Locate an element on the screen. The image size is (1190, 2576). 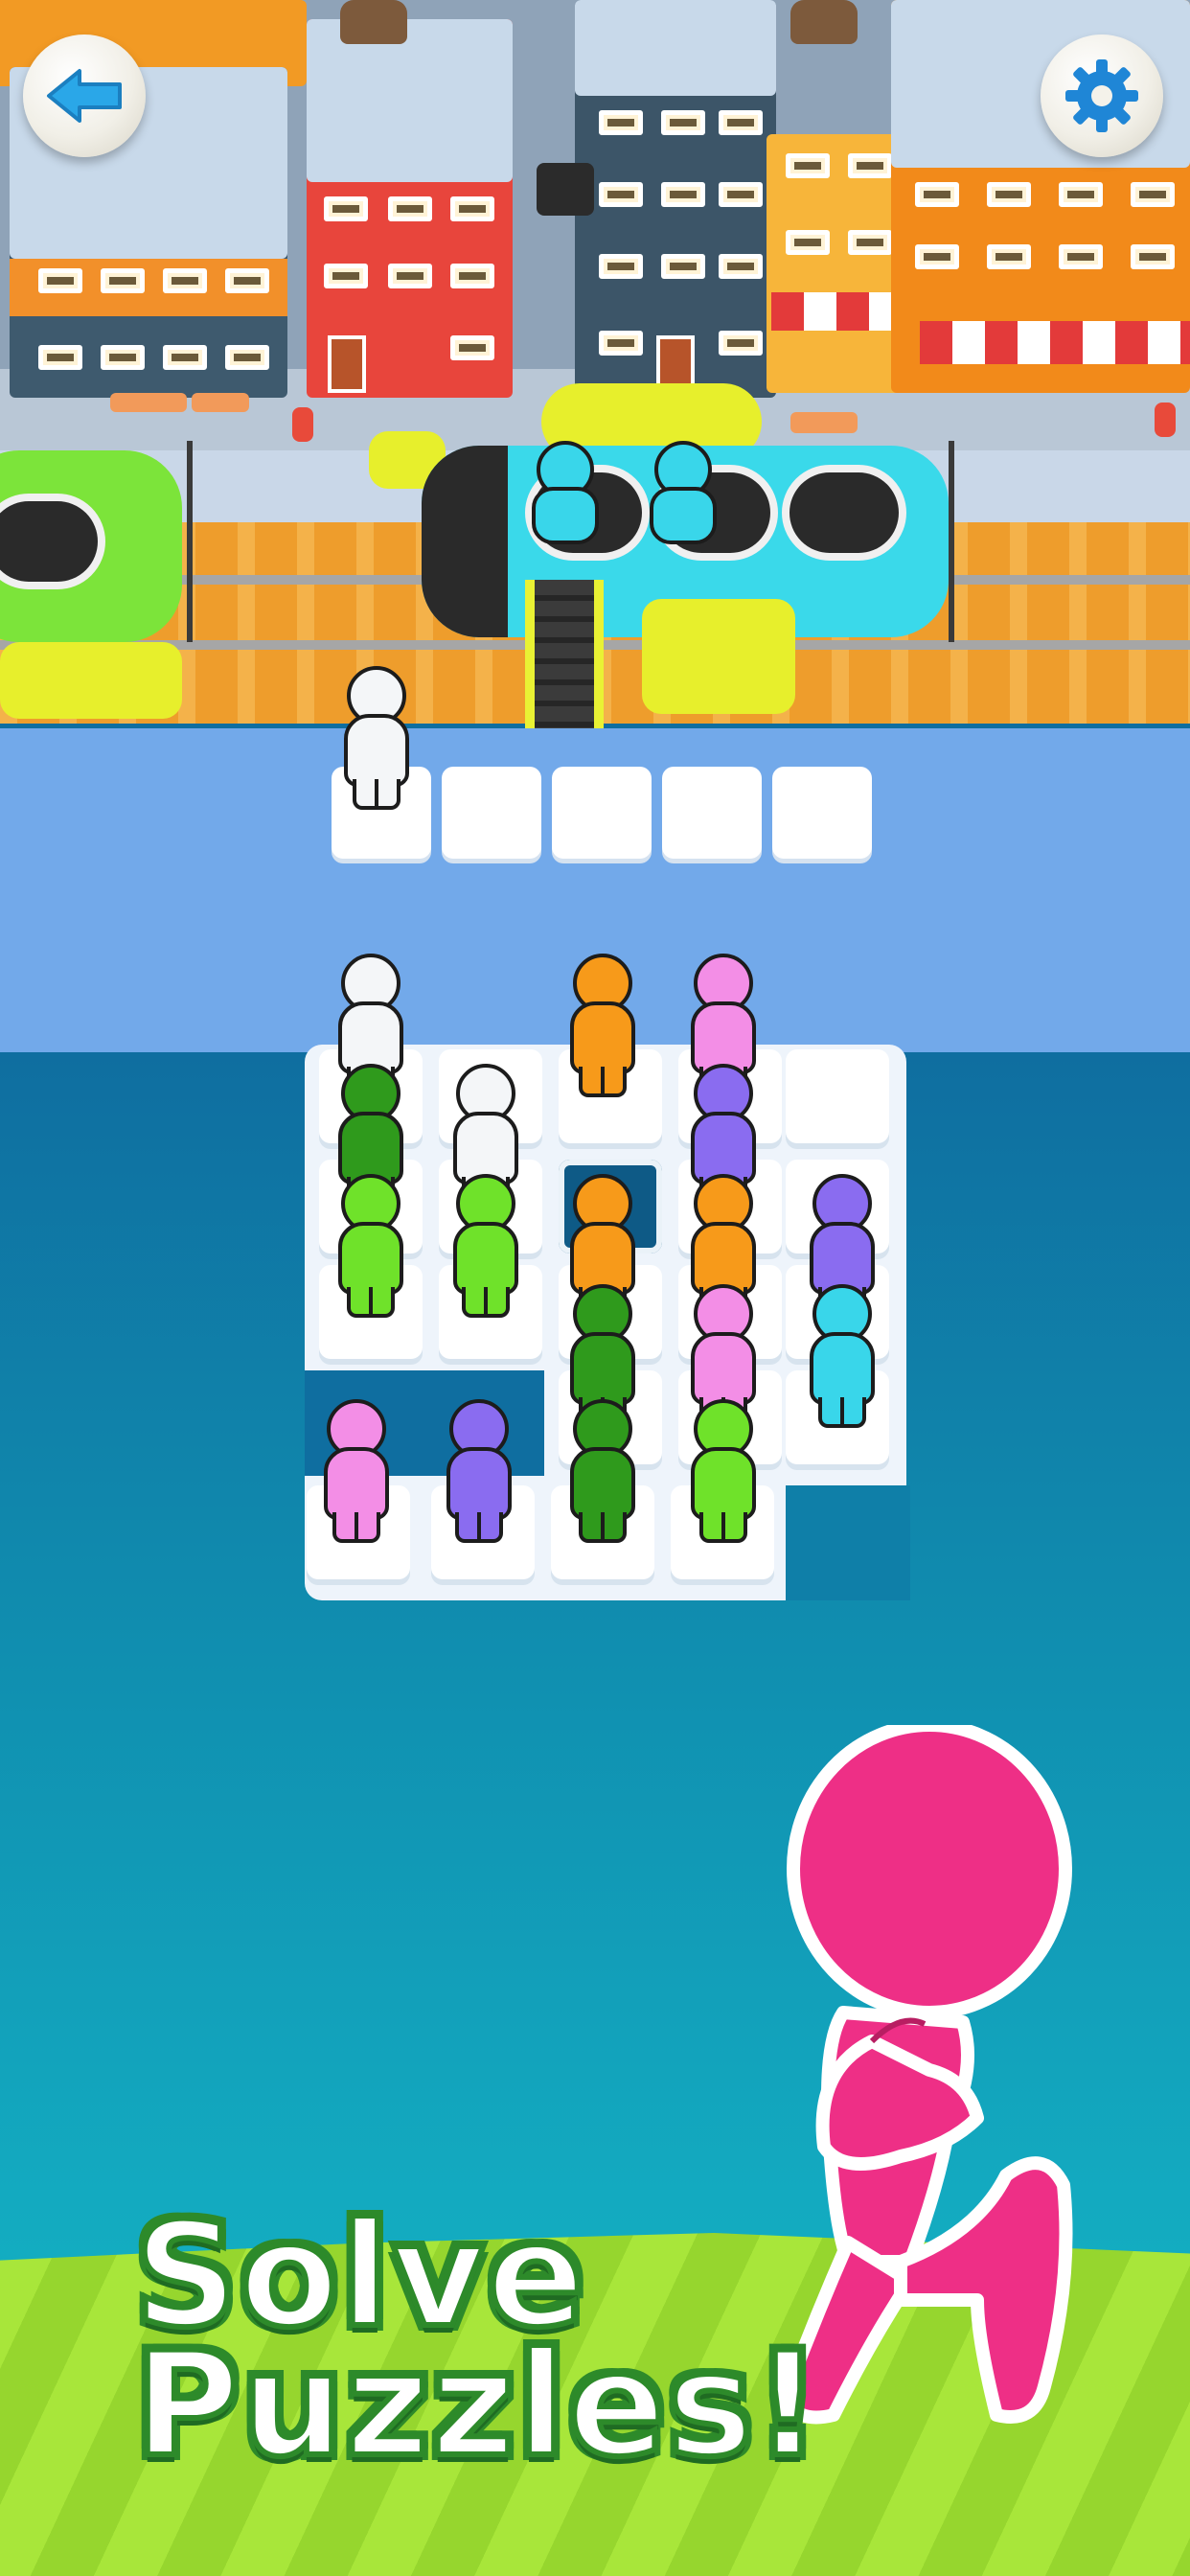
back-button is located at coordinates (85, 95).